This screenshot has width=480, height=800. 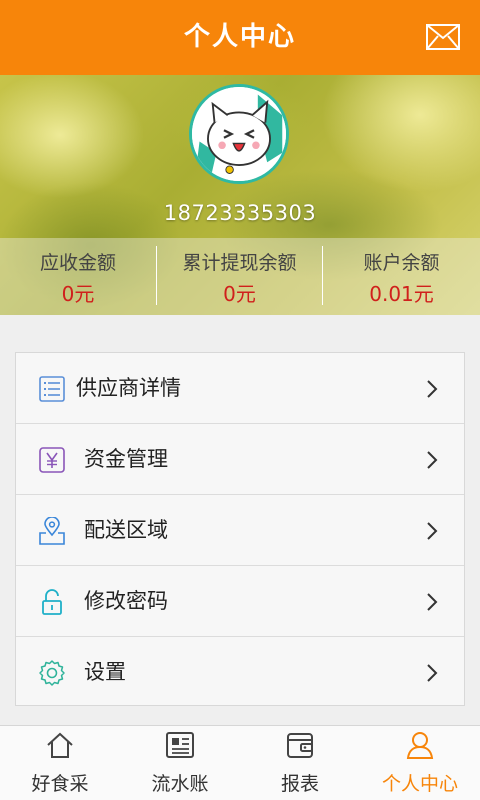 What do you see at coordinates (300, 763) in the screenshot?
I see `tab-reports: 报表` at bounding box center [300, 763].